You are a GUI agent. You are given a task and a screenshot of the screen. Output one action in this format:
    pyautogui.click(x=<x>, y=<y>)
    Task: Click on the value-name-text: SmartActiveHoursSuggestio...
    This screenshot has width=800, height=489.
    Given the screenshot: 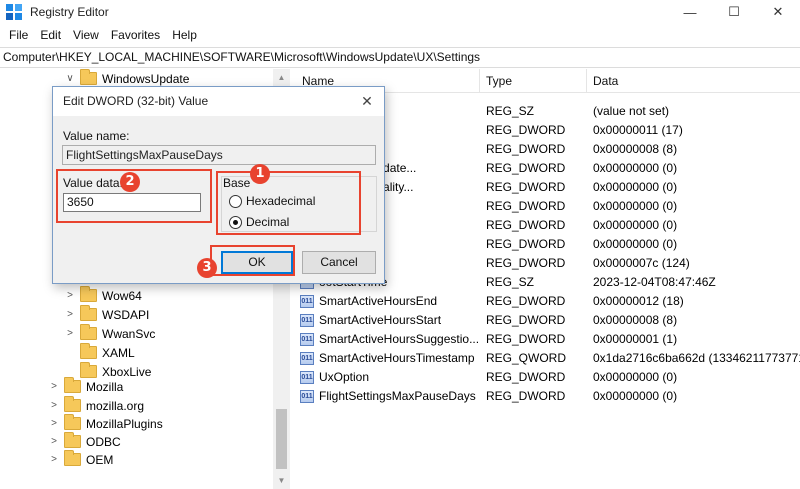 What is the action you would take?
    pyautogui.click(x=399, y=339)
    